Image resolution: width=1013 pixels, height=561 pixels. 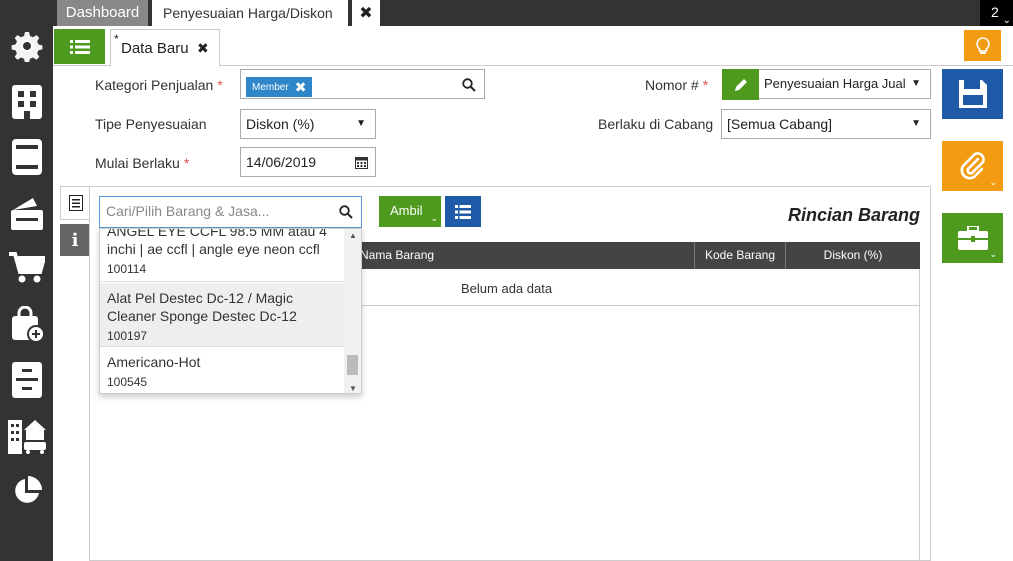 I want to click on scroll-up-icon: ▲, so click(x=353, y=235).